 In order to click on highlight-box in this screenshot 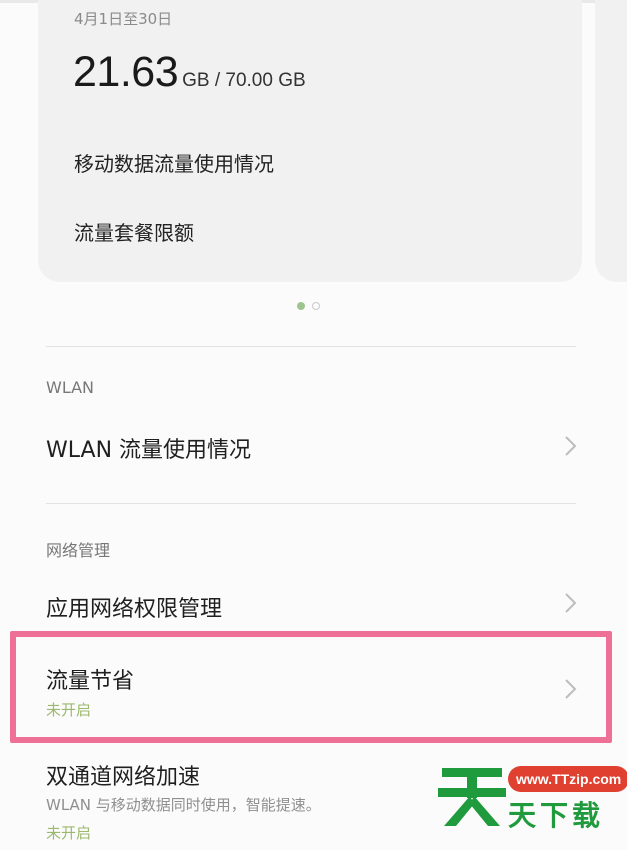, I will do `click(311, 687)`.